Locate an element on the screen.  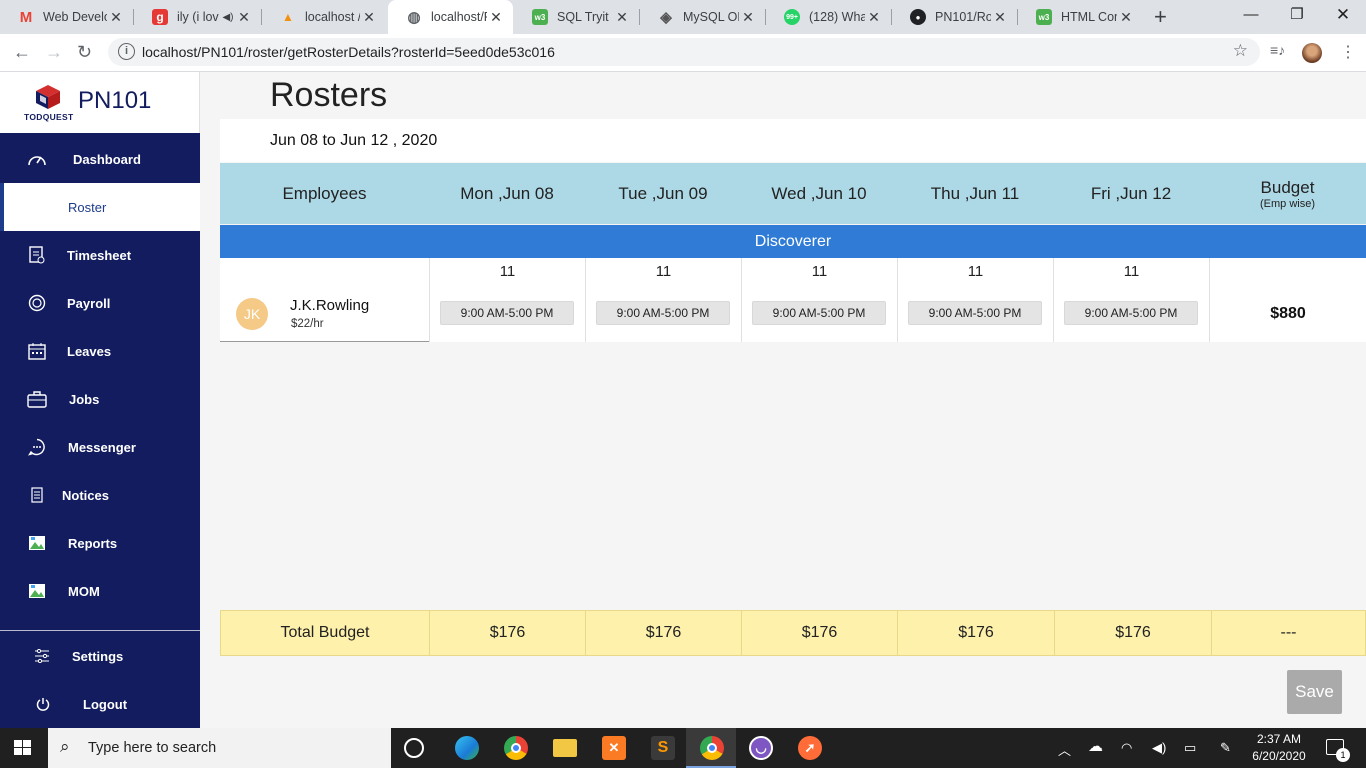
tab-title: localhost/P is located at coordinates (459, 17).